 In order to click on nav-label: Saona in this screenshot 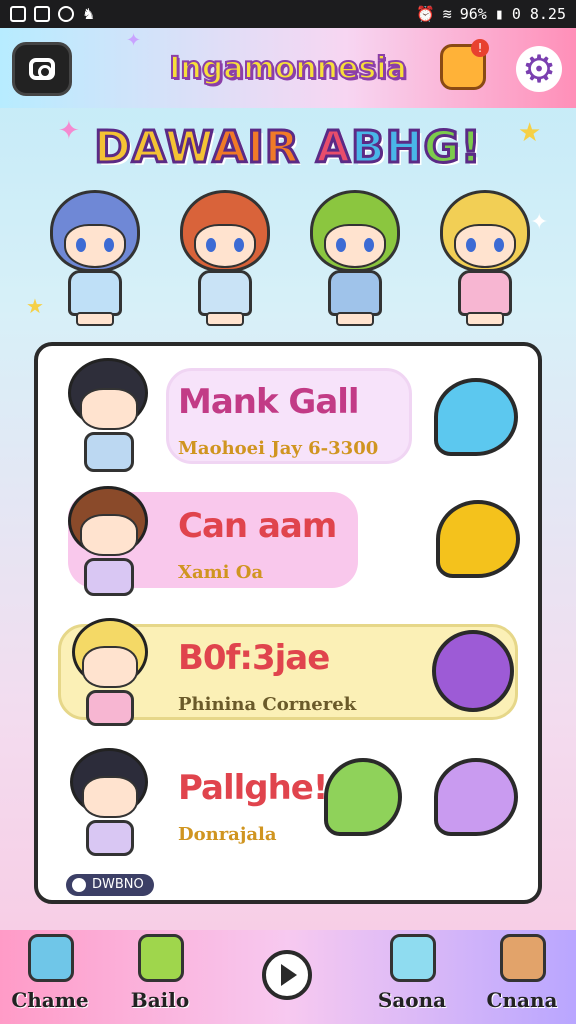, I will do `click(412, 1000)`.